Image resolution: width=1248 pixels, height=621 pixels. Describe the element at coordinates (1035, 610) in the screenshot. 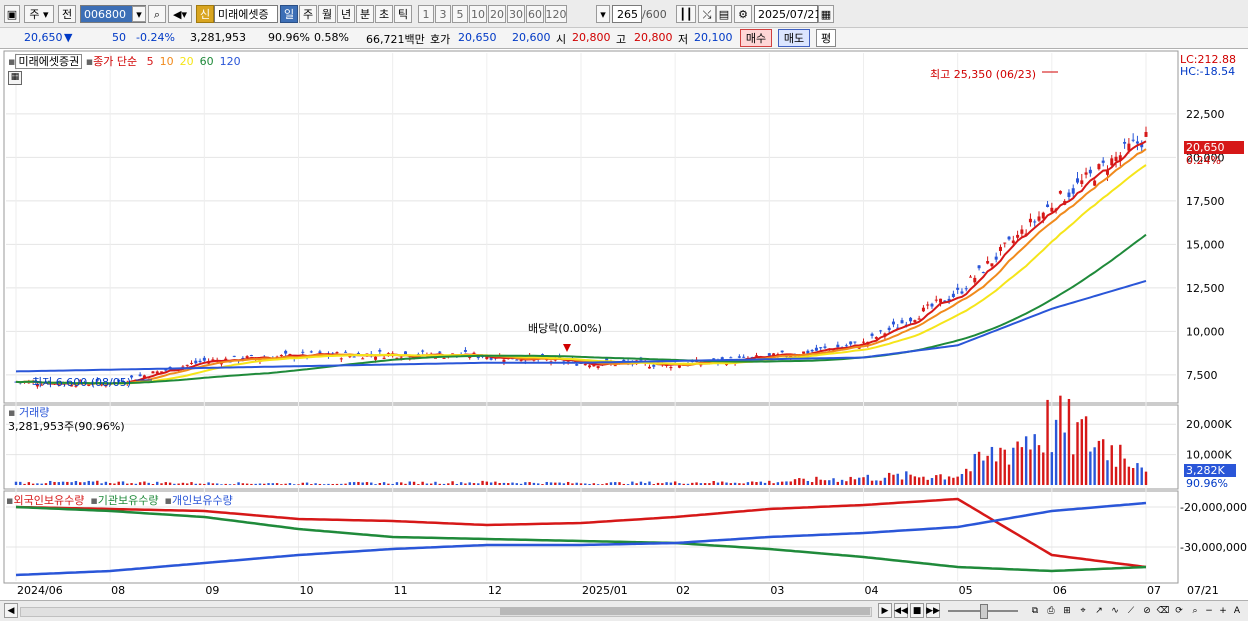

I see `copy-icon: ⧉` at that location.